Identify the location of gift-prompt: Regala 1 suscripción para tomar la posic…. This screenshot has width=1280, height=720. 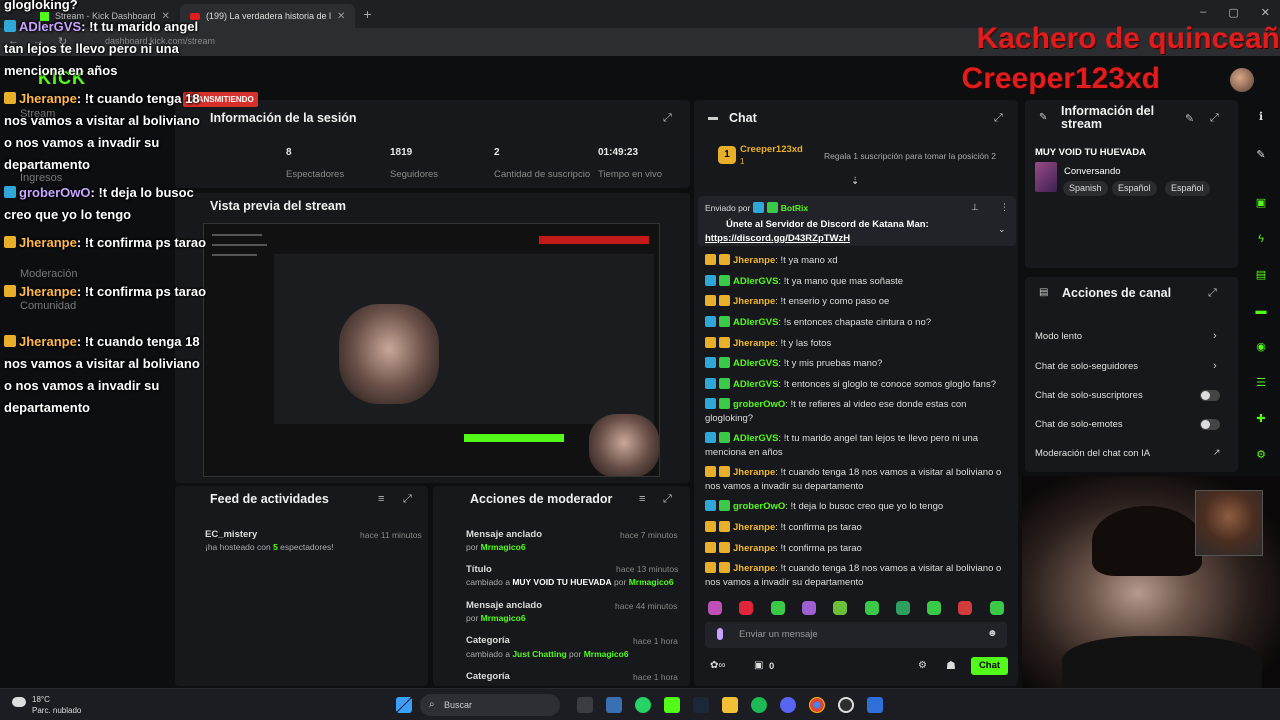
(910, 156).